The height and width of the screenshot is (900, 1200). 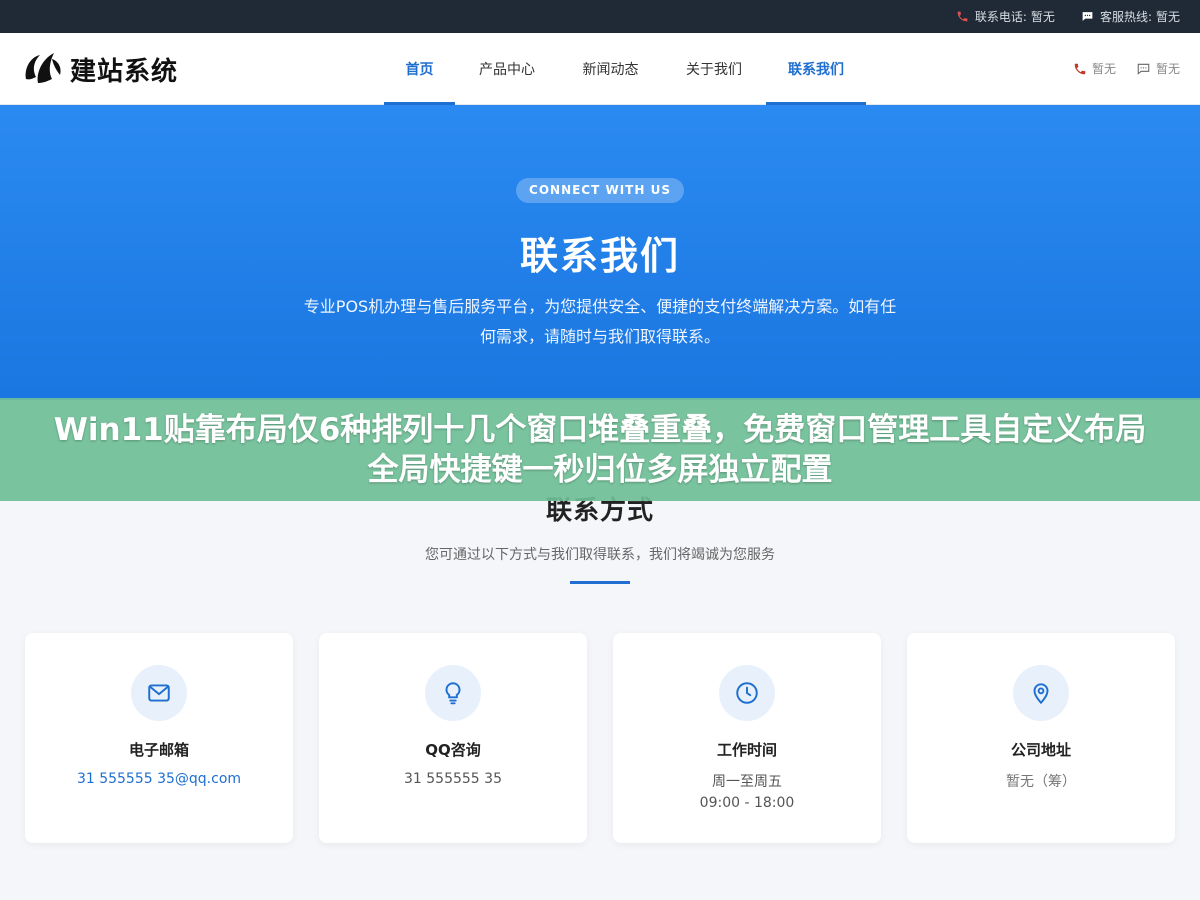 What do you see at coordinates (600, 582) in the screenshot?
I see `section-divider` at bounding box center [600, 582].